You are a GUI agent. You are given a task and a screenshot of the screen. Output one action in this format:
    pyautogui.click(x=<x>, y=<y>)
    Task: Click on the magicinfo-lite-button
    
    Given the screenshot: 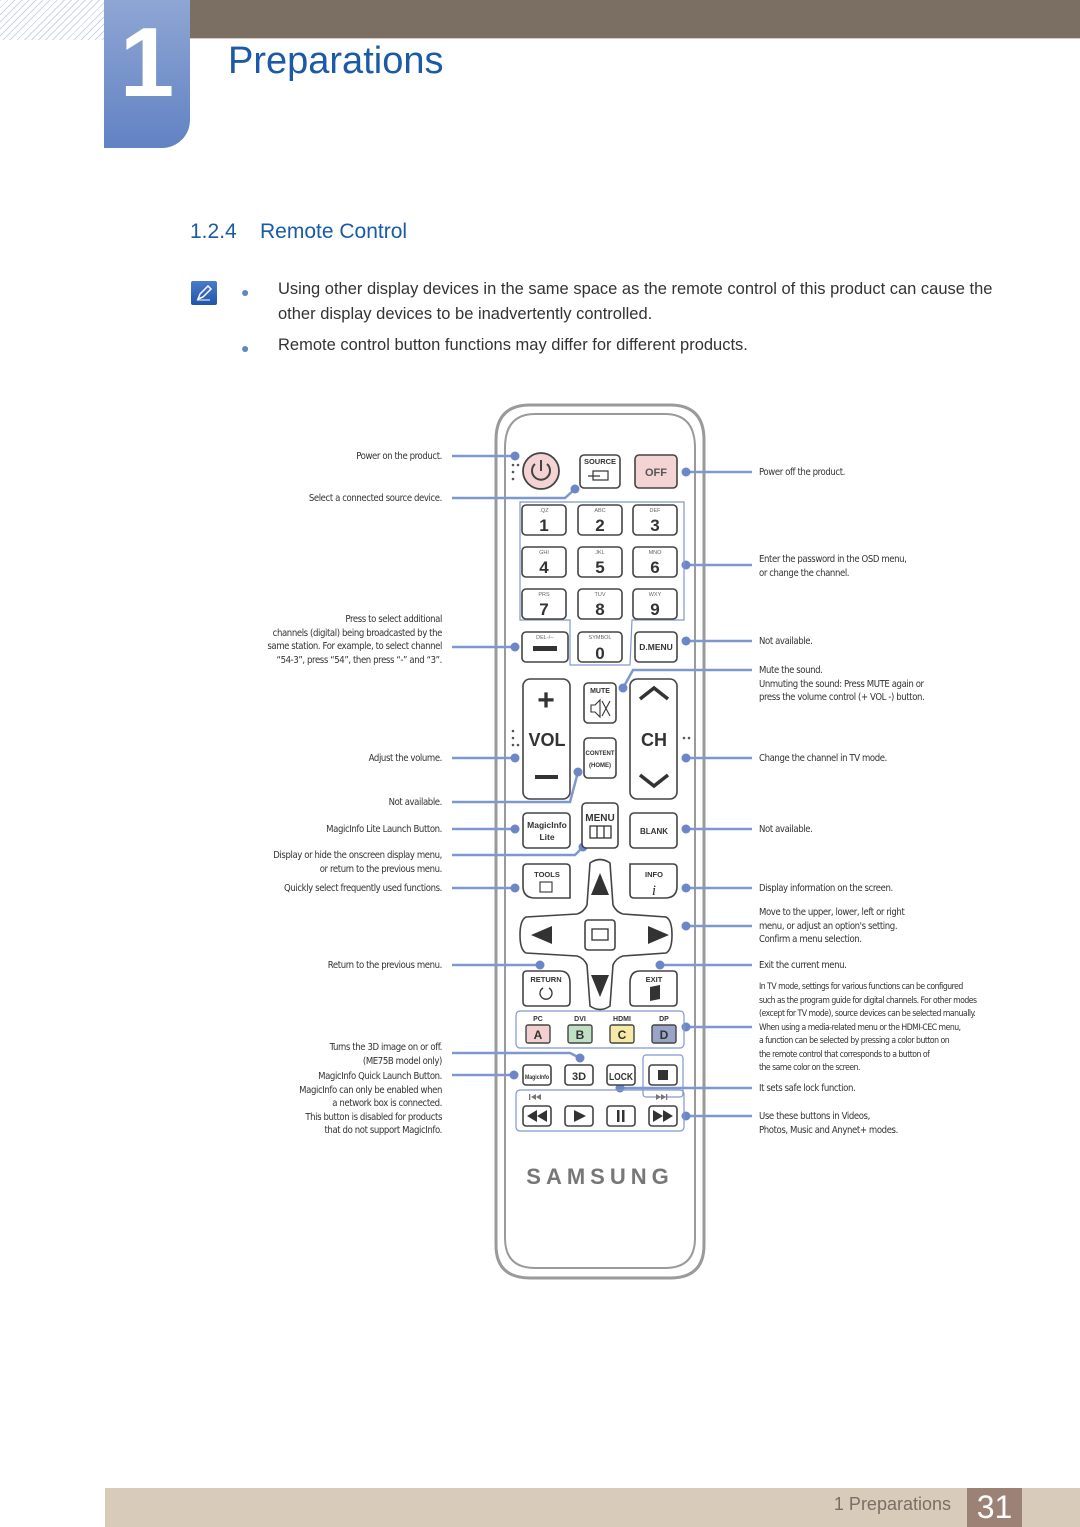 What is the action you would take?
    pyautogui.click(x=546, y=830)
    